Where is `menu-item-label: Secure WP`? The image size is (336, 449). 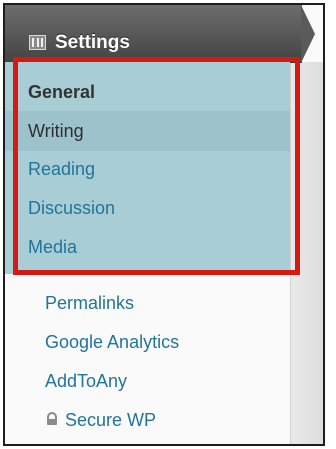 menu-item-label: Secure WP is located at coordinates (111, 420).